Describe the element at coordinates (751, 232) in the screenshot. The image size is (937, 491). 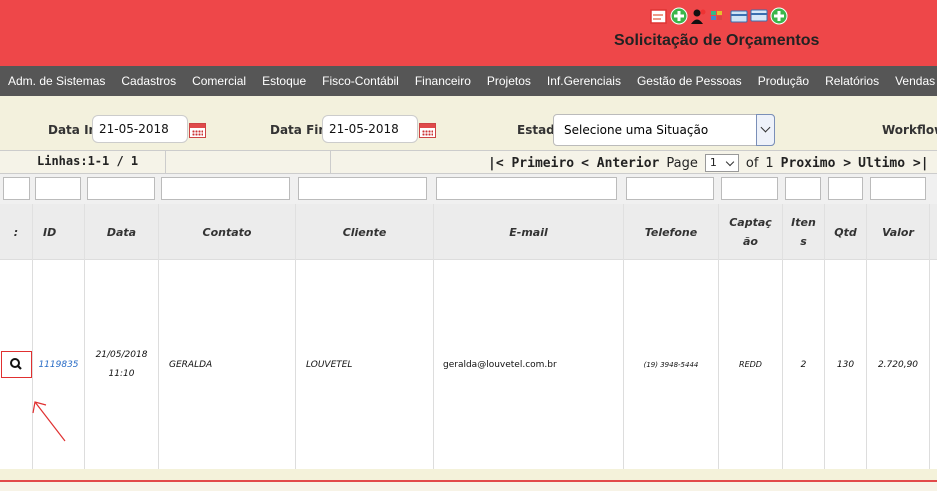
I see `column-header: Captaç ão` at that location.